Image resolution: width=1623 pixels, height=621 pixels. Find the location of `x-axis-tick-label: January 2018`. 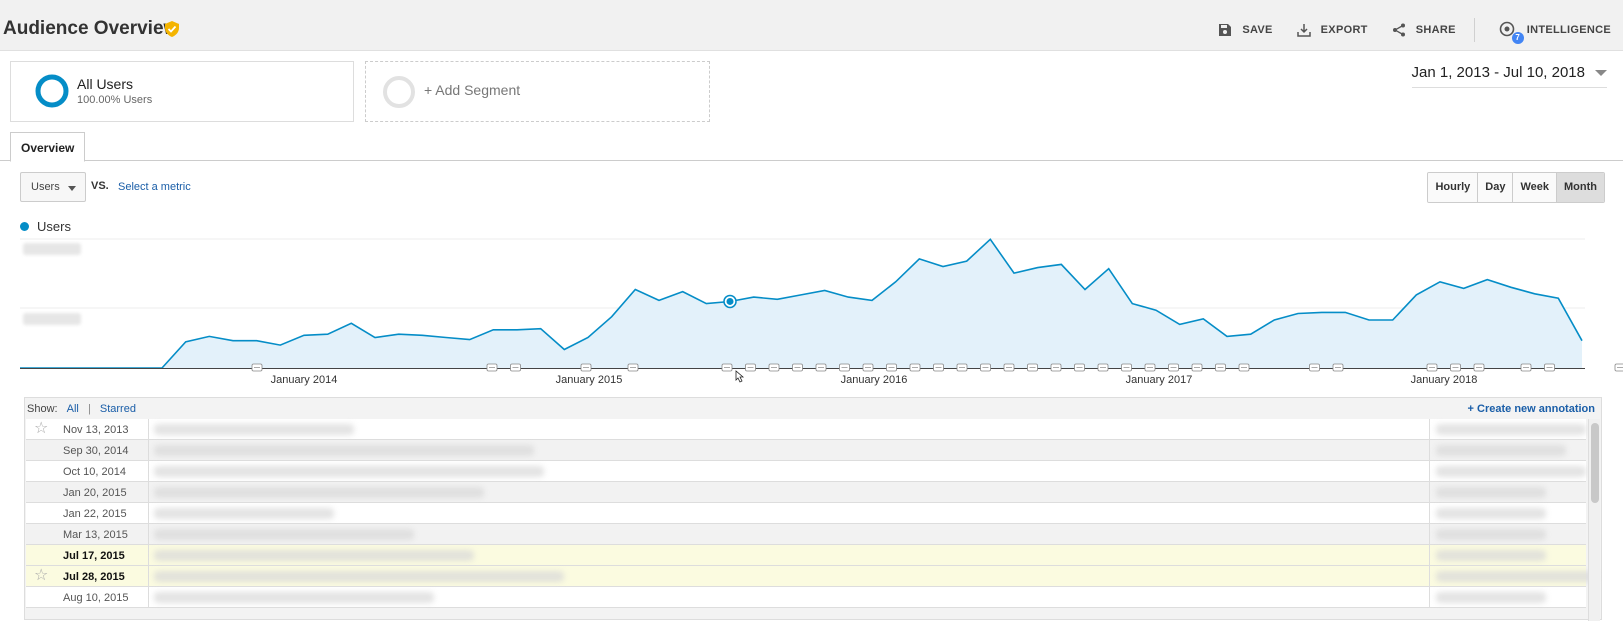

x-axis-tick-label: January 2018 is located at coordinates (1444, 380).